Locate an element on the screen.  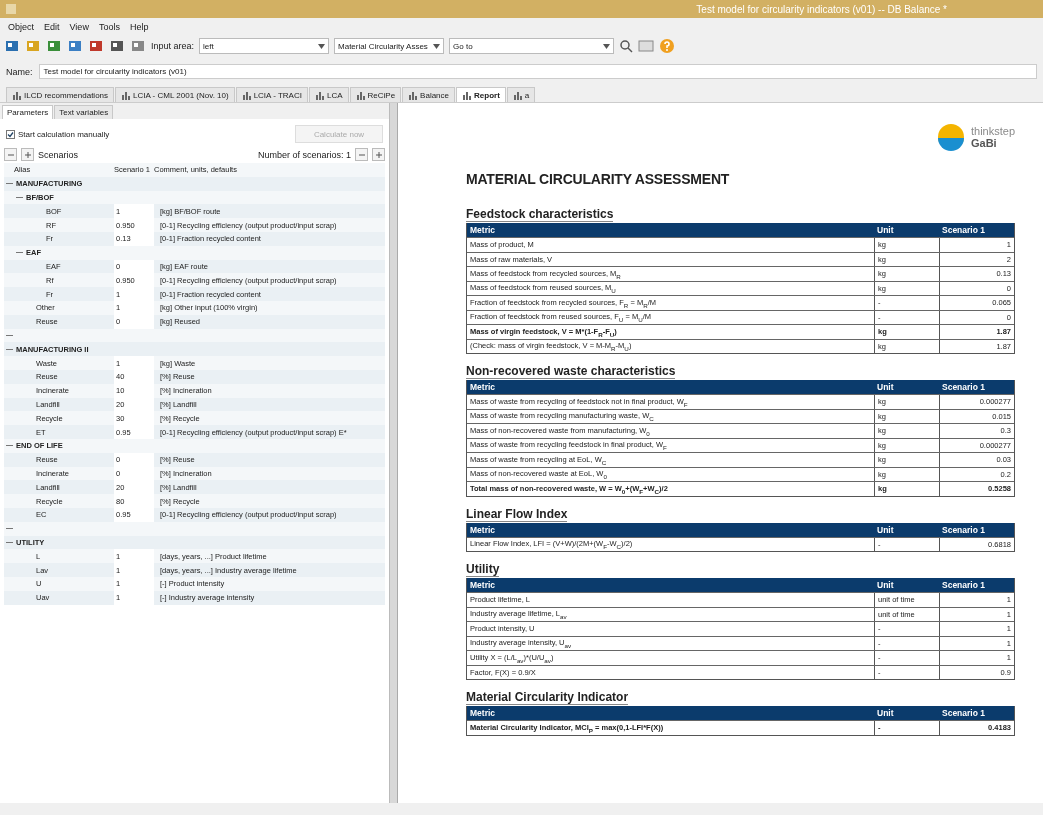
increase-button is located at coordinates (378, 154).